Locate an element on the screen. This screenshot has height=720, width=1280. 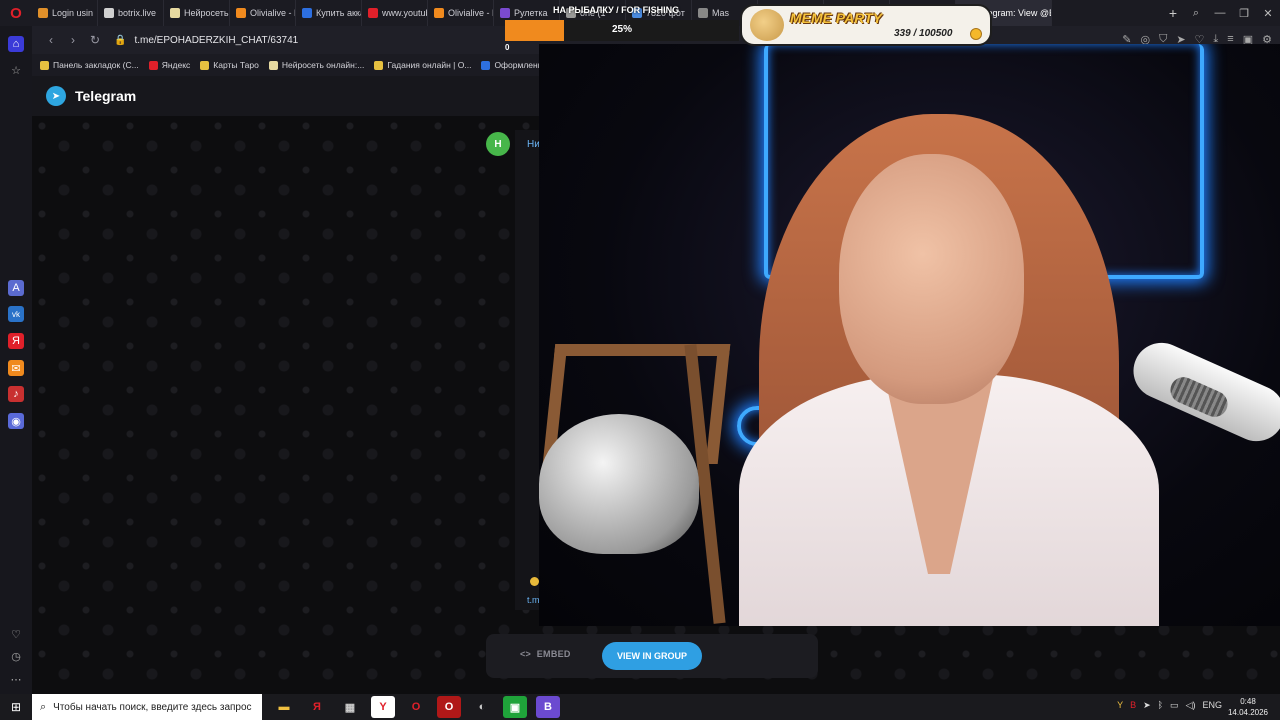
search-tabs-icon: ⌕ is located at coordinates (1196, 13).